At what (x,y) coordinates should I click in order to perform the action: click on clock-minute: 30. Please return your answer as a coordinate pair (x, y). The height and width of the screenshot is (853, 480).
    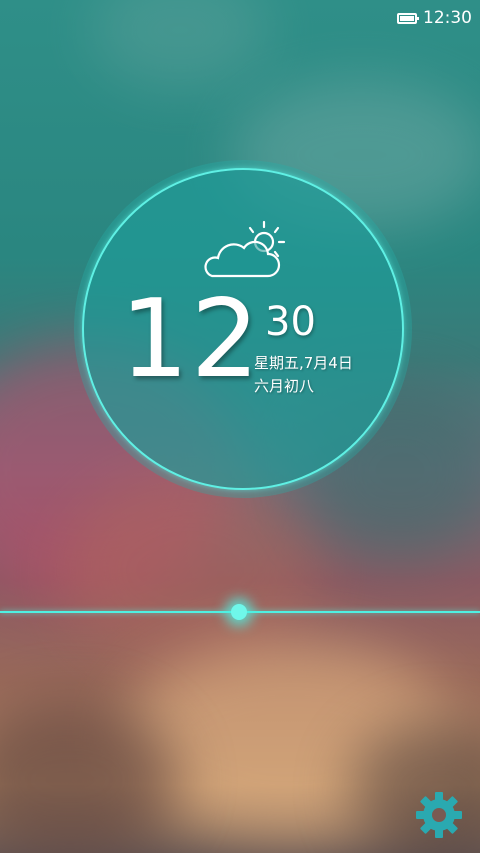
    Looking at the image, I should click on (290, 322).